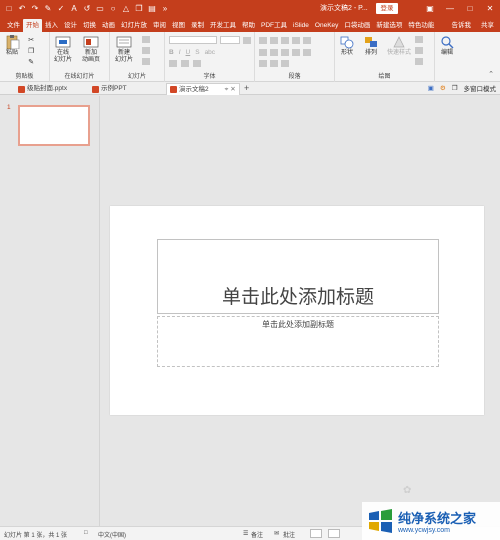 Image resolution: width=500 pixels, height=540 pixels. Describe the element at coordinates (112, 534) in the screenshot. I see `language-status: 中文(中国)` at that location.